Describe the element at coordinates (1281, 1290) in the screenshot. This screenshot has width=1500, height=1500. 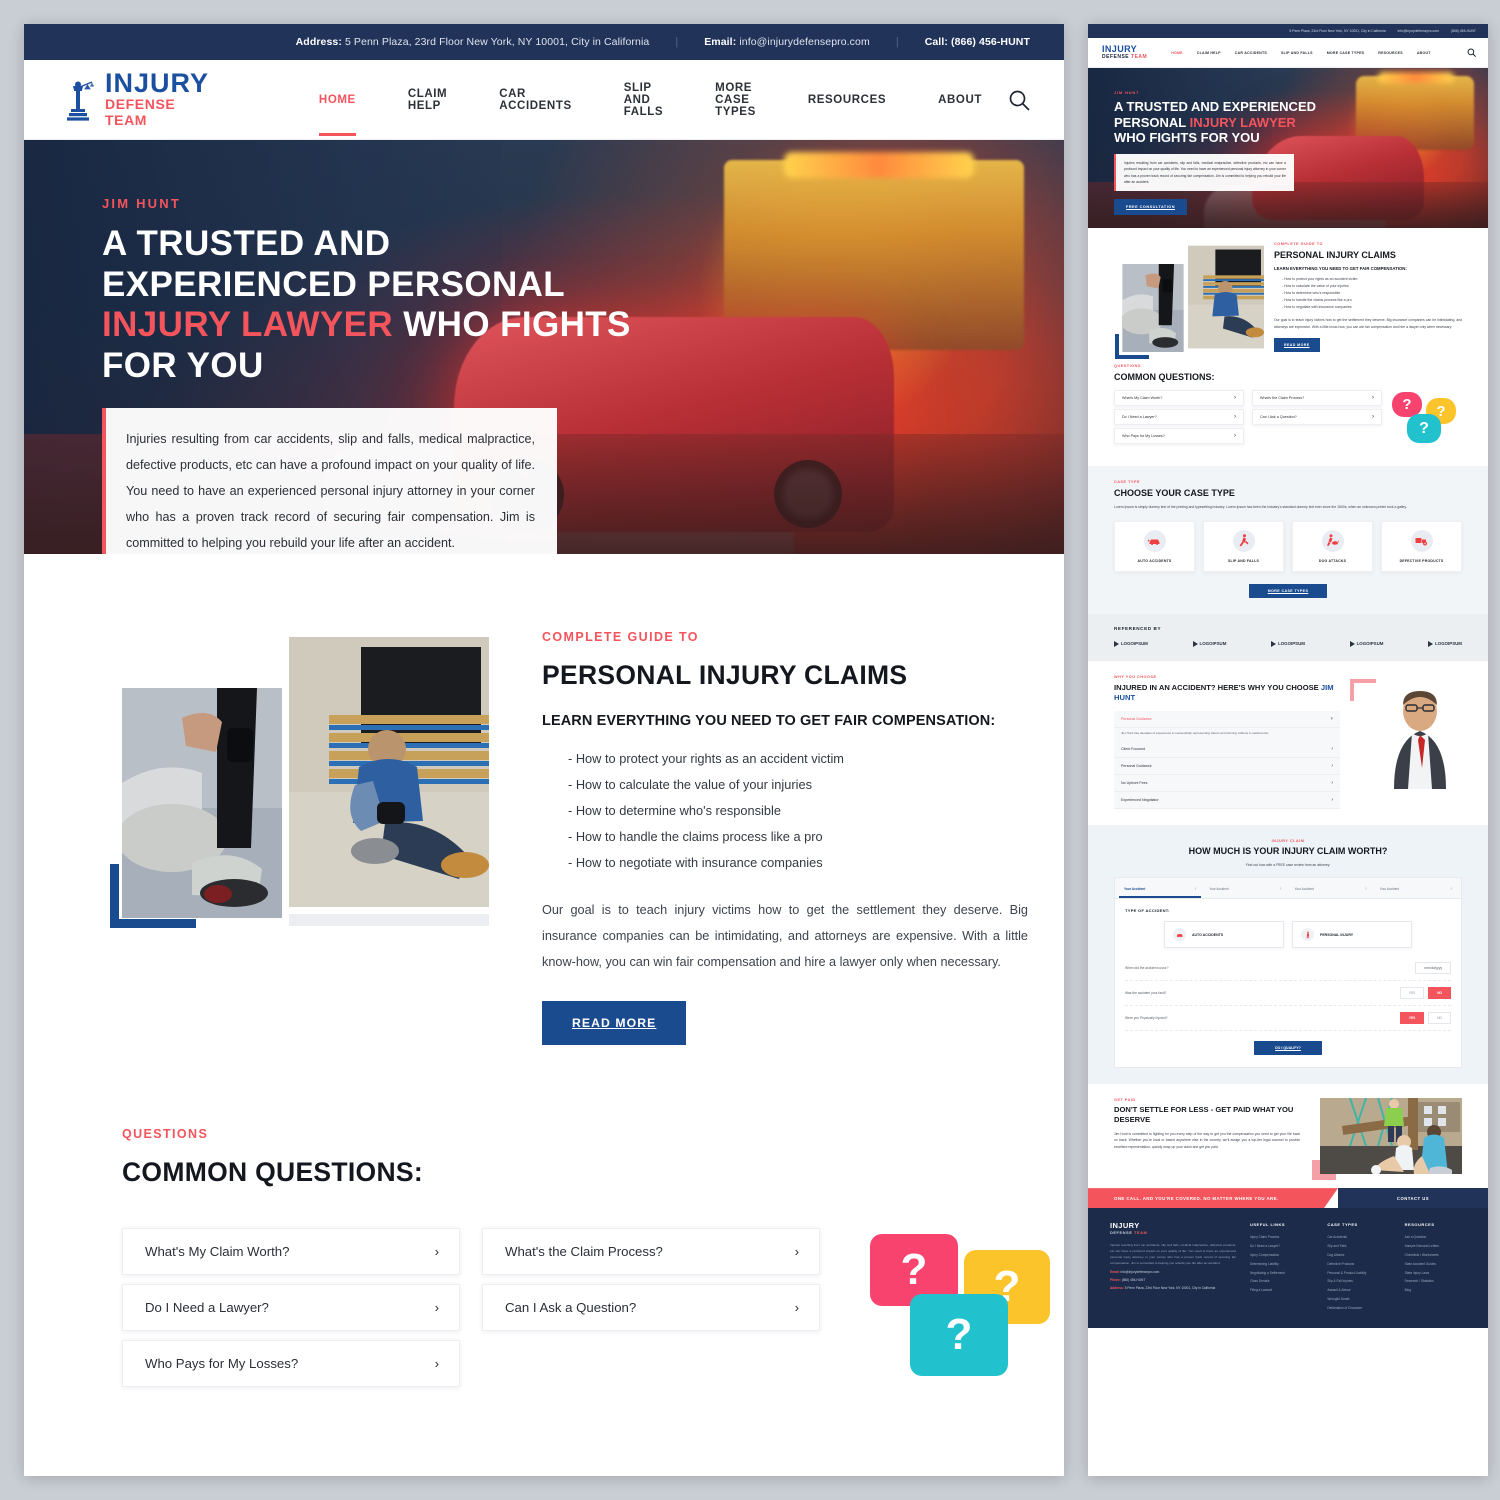
I see `footer-link: Filing a Lawsuit` at that location.